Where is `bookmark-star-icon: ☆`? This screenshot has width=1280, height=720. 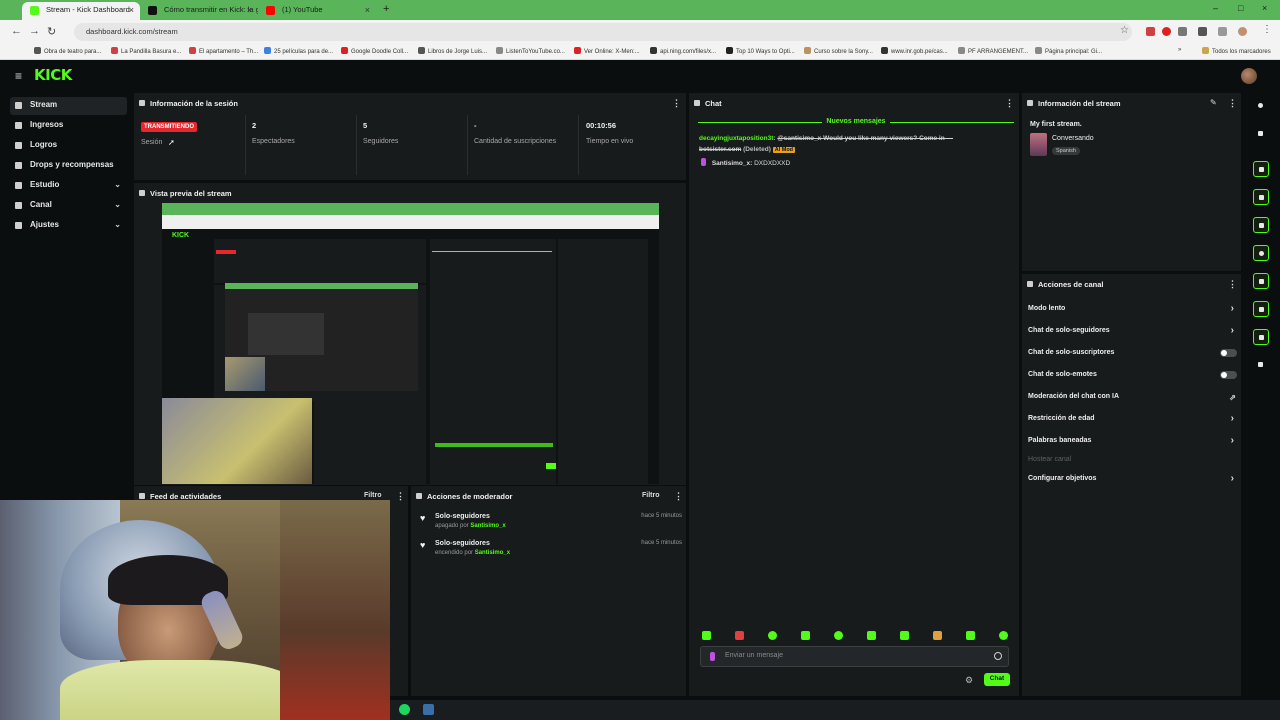 bookmark-star-icon: ☆ is located at coordinates (1124, 30).